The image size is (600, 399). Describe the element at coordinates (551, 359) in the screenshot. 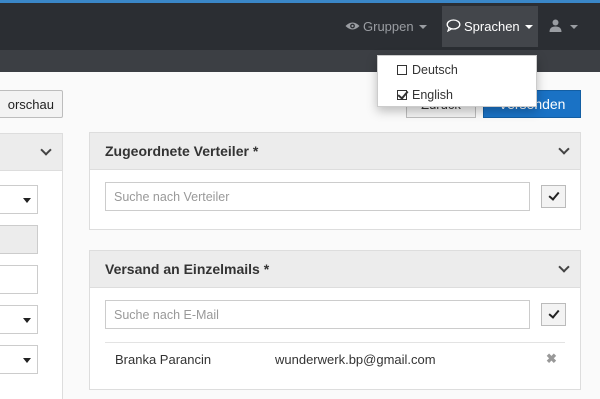

I see `remove-icon: ✖` at that location.